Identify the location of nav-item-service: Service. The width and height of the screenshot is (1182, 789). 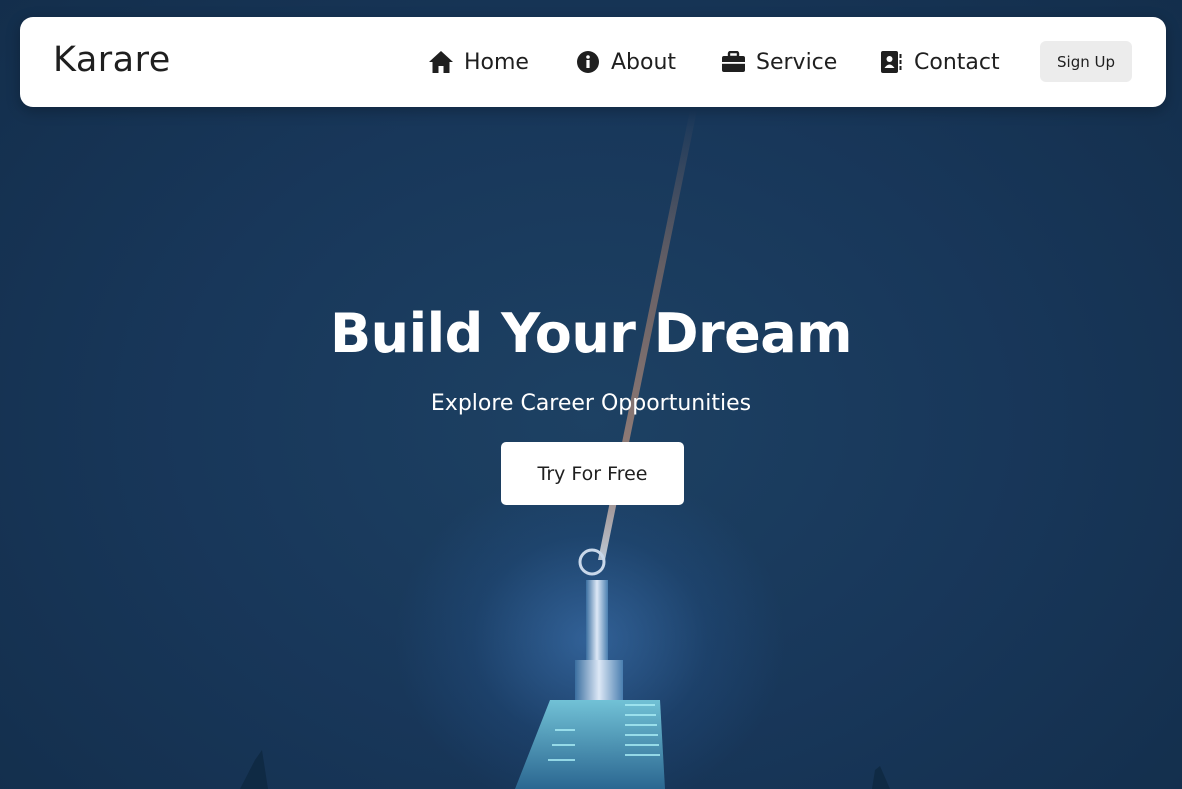
(778, 62).